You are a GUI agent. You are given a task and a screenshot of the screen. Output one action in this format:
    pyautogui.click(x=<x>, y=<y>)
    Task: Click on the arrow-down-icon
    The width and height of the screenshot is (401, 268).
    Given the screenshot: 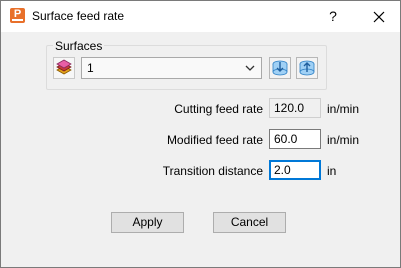 What is the action you would take?
    pyautogui.click(x=280, y=68)
    